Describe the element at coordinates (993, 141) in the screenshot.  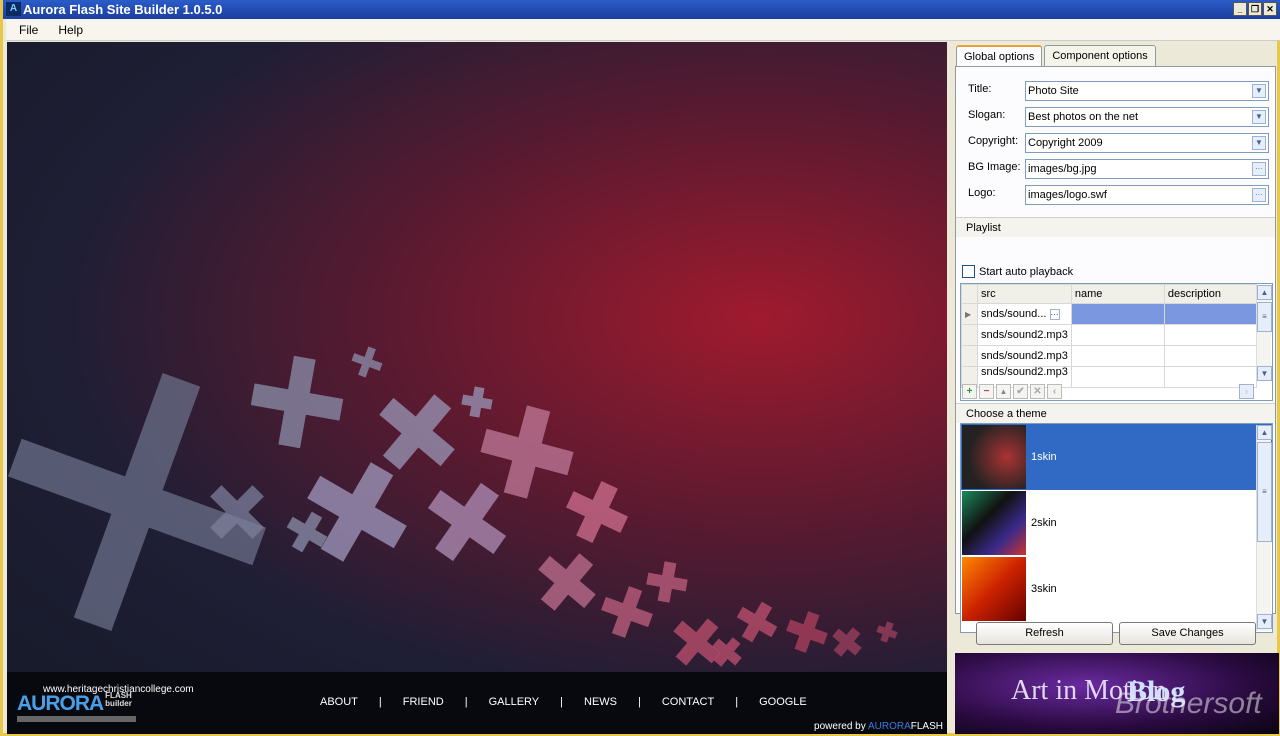
I see `copyright-label: Copyright:` at that location.